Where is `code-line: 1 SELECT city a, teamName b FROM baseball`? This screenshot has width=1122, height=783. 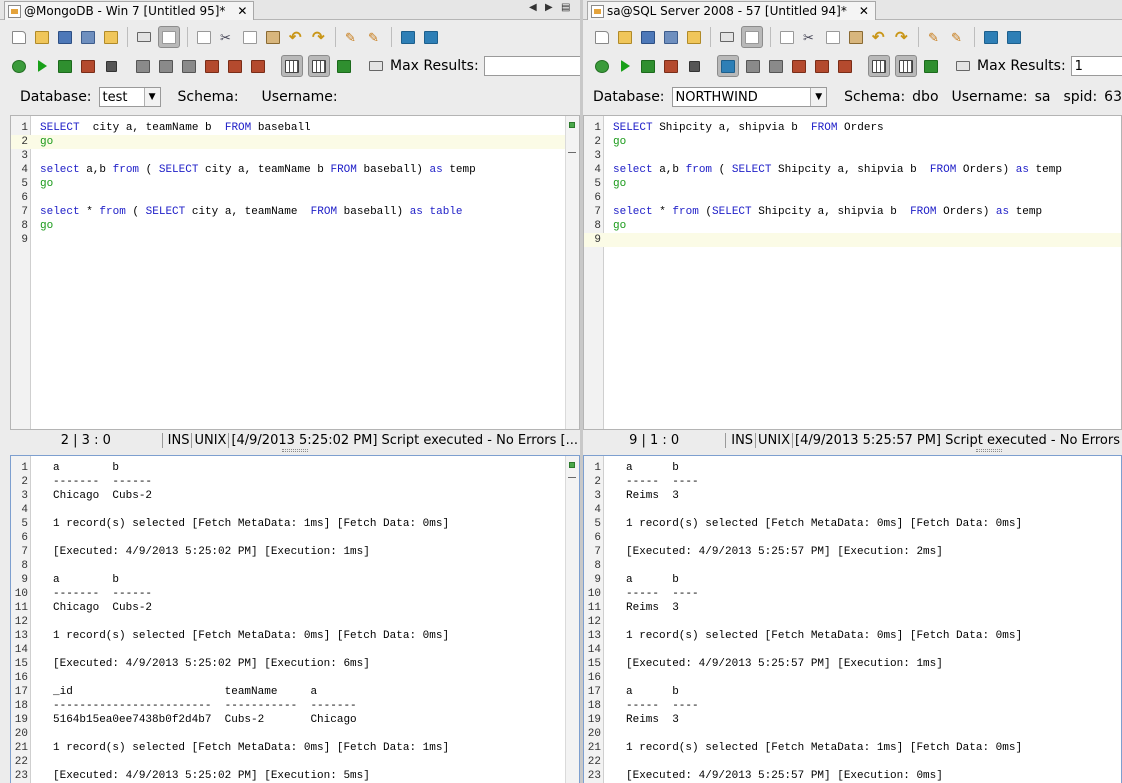
code-line: 1 SELECT city a, teamName b FROM baseball is located at coordinates (295, 128).